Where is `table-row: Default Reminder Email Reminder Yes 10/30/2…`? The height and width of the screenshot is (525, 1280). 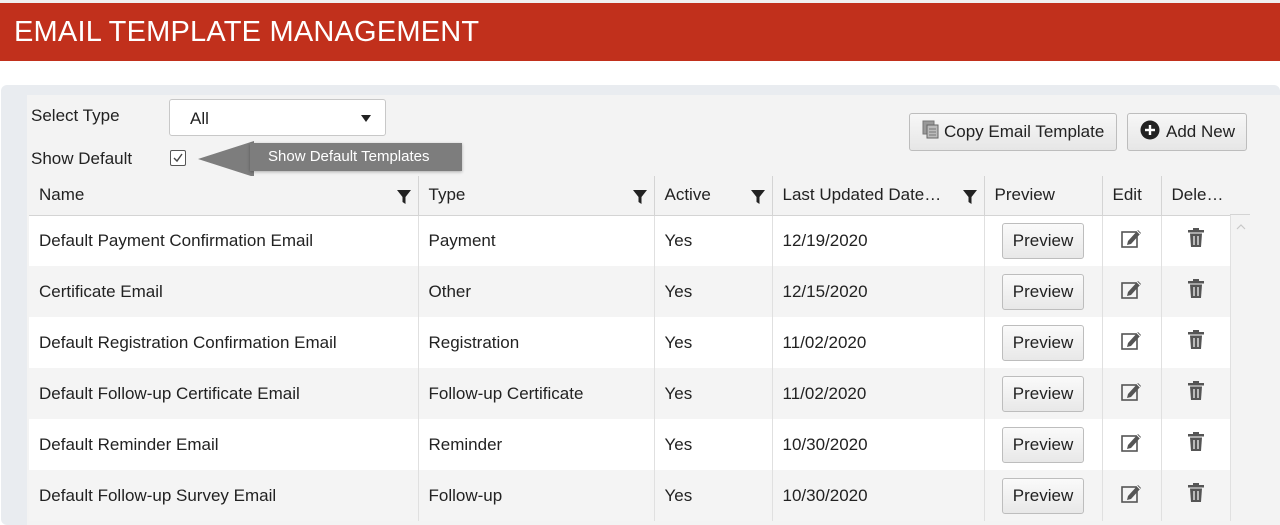 table-row: Default Reminder Email Reminder Yes 10/30/2… is located at coordinates (630, 444).